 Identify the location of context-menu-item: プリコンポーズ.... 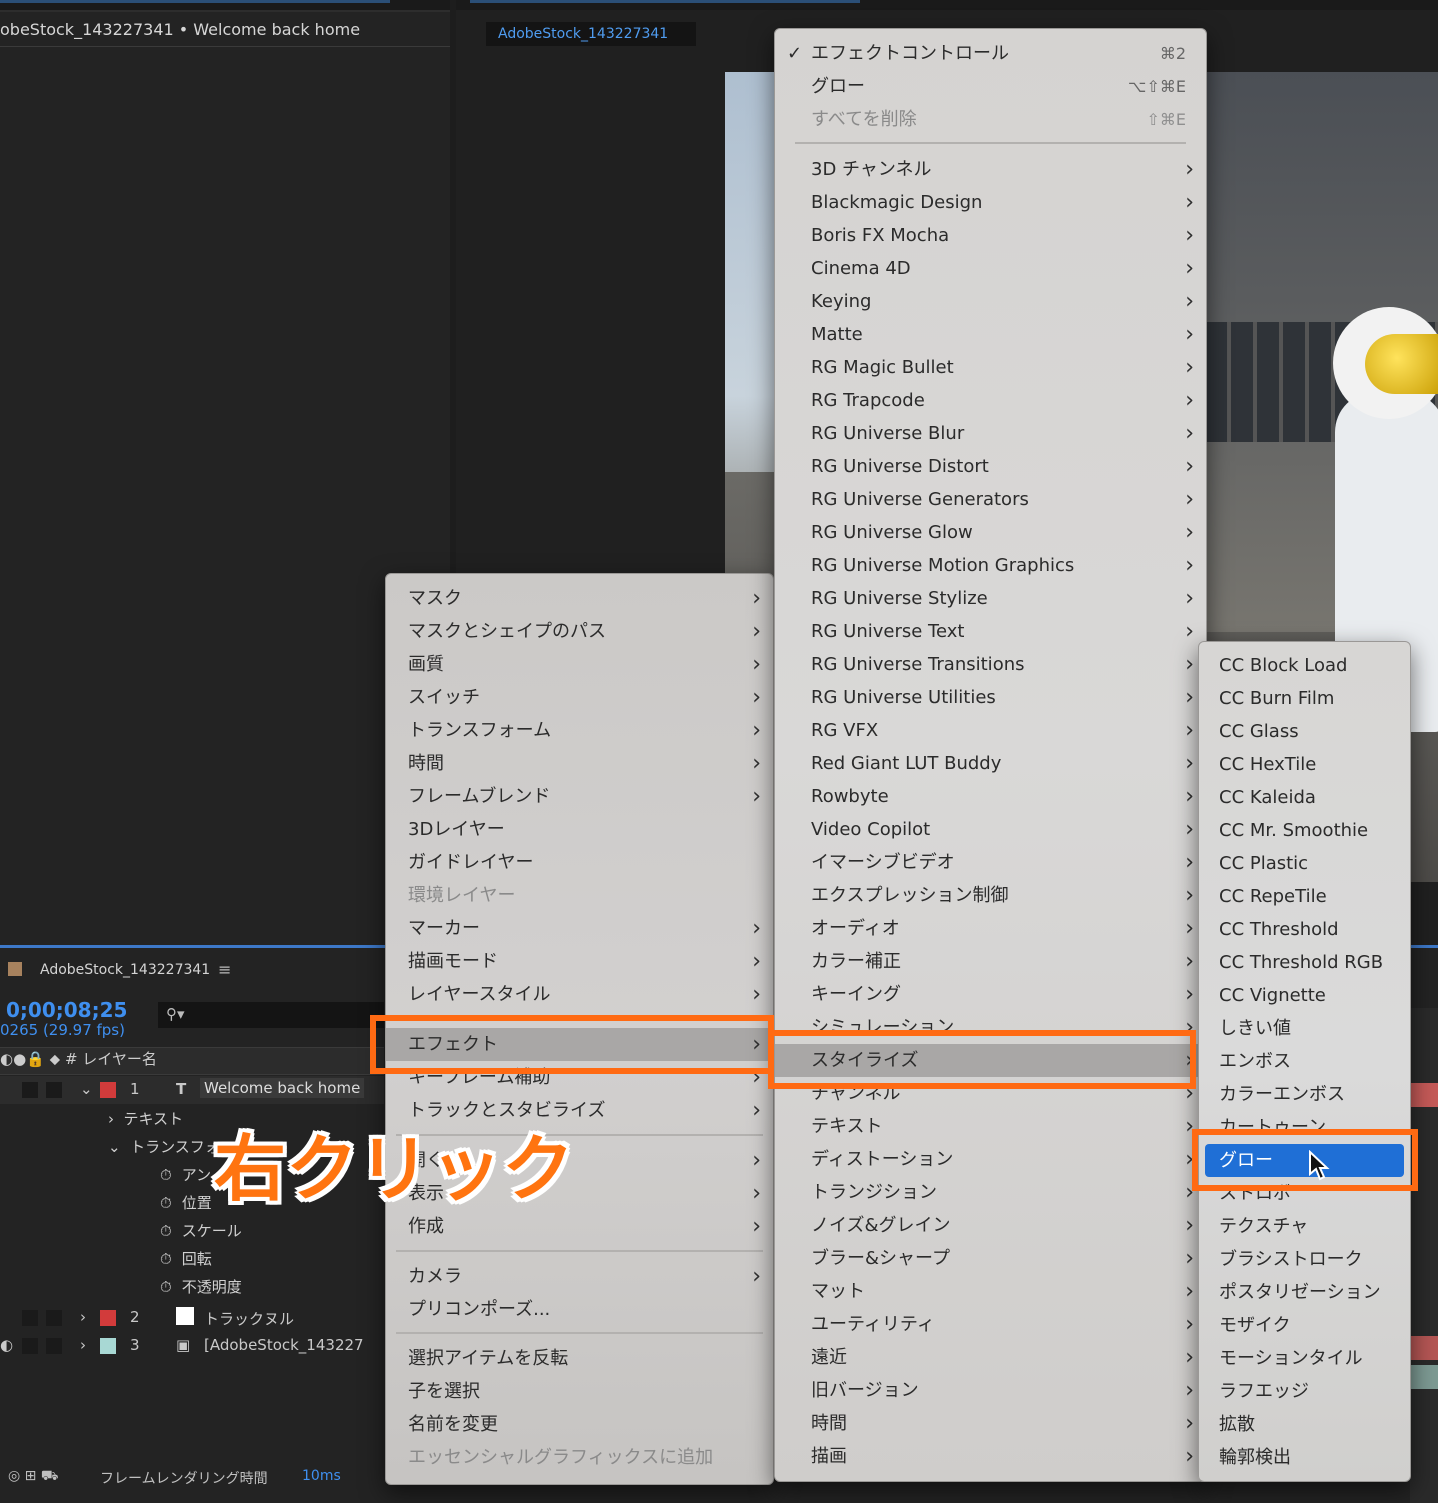
(579, 1309).